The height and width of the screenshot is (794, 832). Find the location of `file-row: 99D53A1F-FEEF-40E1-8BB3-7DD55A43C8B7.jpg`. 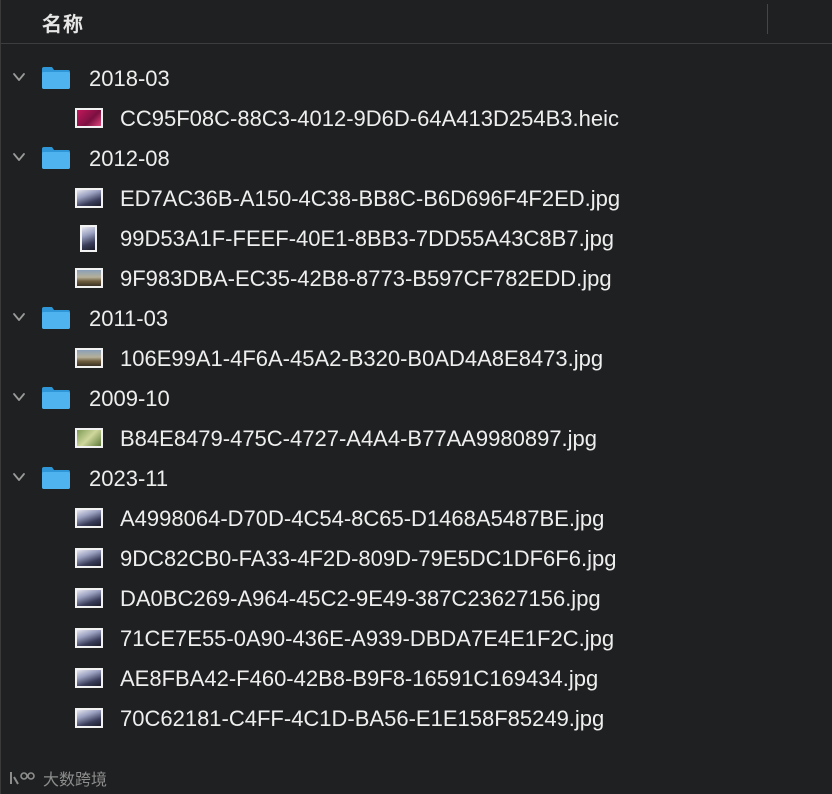

file-row: 99D53A1F-FEEF-40E1-8BB3-7DD55A43C8B7.jpg is located at coordinates (416, 238).